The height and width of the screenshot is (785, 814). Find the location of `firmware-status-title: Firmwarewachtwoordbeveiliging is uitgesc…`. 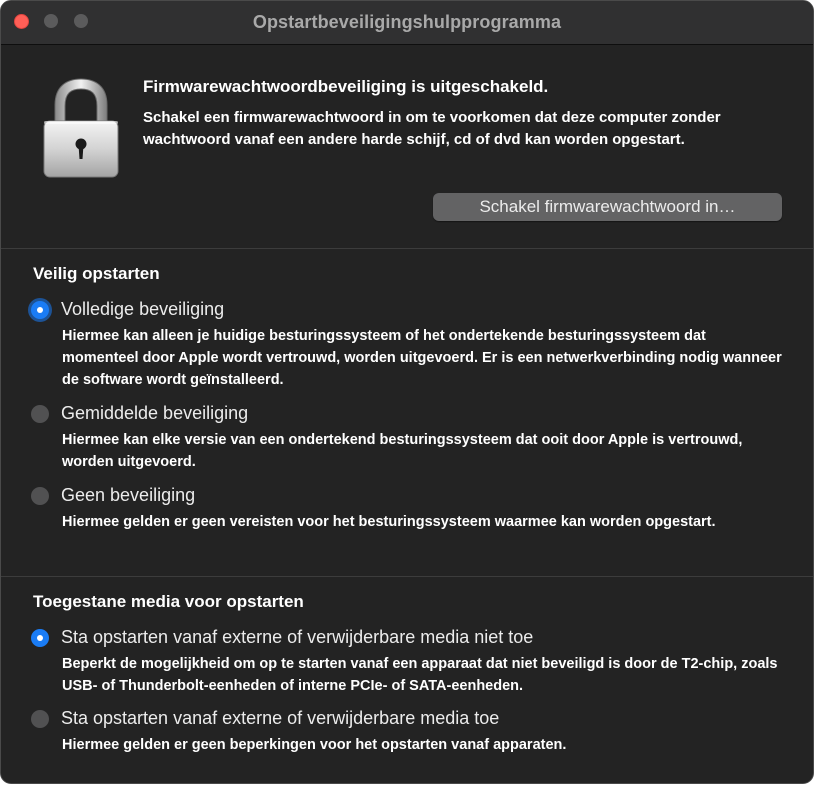

firmware-status-title: Firmwarewachtwoordbeveiliging is uitgesc… is located at coordinates (346, 86).